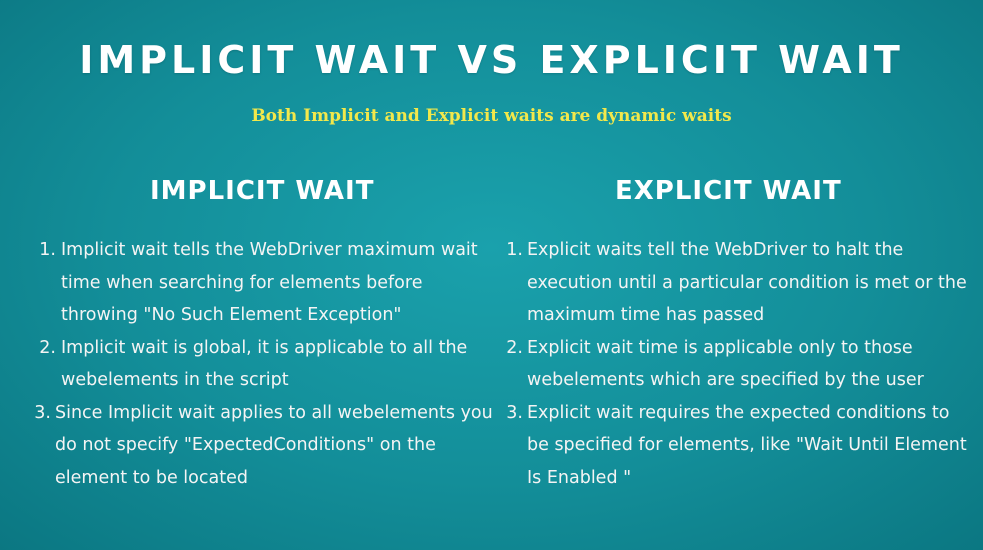 This screenshot has height=550, width=983. What do you see at coordinates (491, 60) in the screenshot?
I see `slide-title: IMPLICIT WAIT VS EXPLICIT WAIT` at bounding box center [491, 60].